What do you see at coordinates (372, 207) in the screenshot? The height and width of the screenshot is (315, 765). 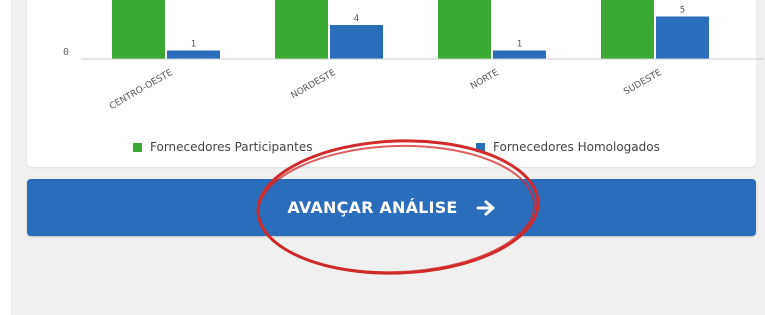 I see `avancar-analise-label: AVANÇAR ANÁLISE` at bounding box center [372, 207].